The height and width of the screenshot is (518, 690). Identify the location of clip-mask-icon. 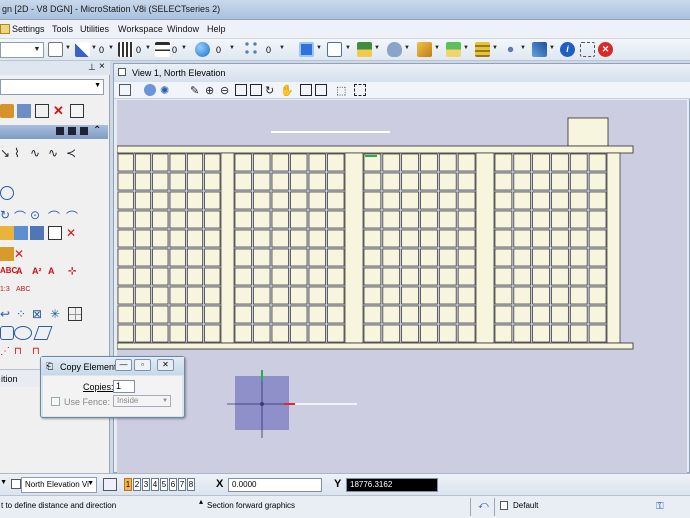
(360, 90).